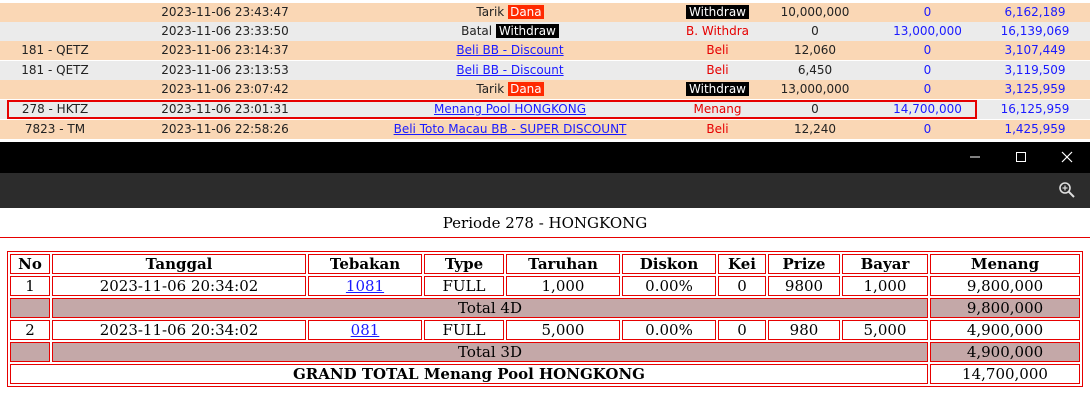  Describe the element at coordinates (1035, 109) in the screenshot. I see `transaction-balance: 16,125,959` at that location.